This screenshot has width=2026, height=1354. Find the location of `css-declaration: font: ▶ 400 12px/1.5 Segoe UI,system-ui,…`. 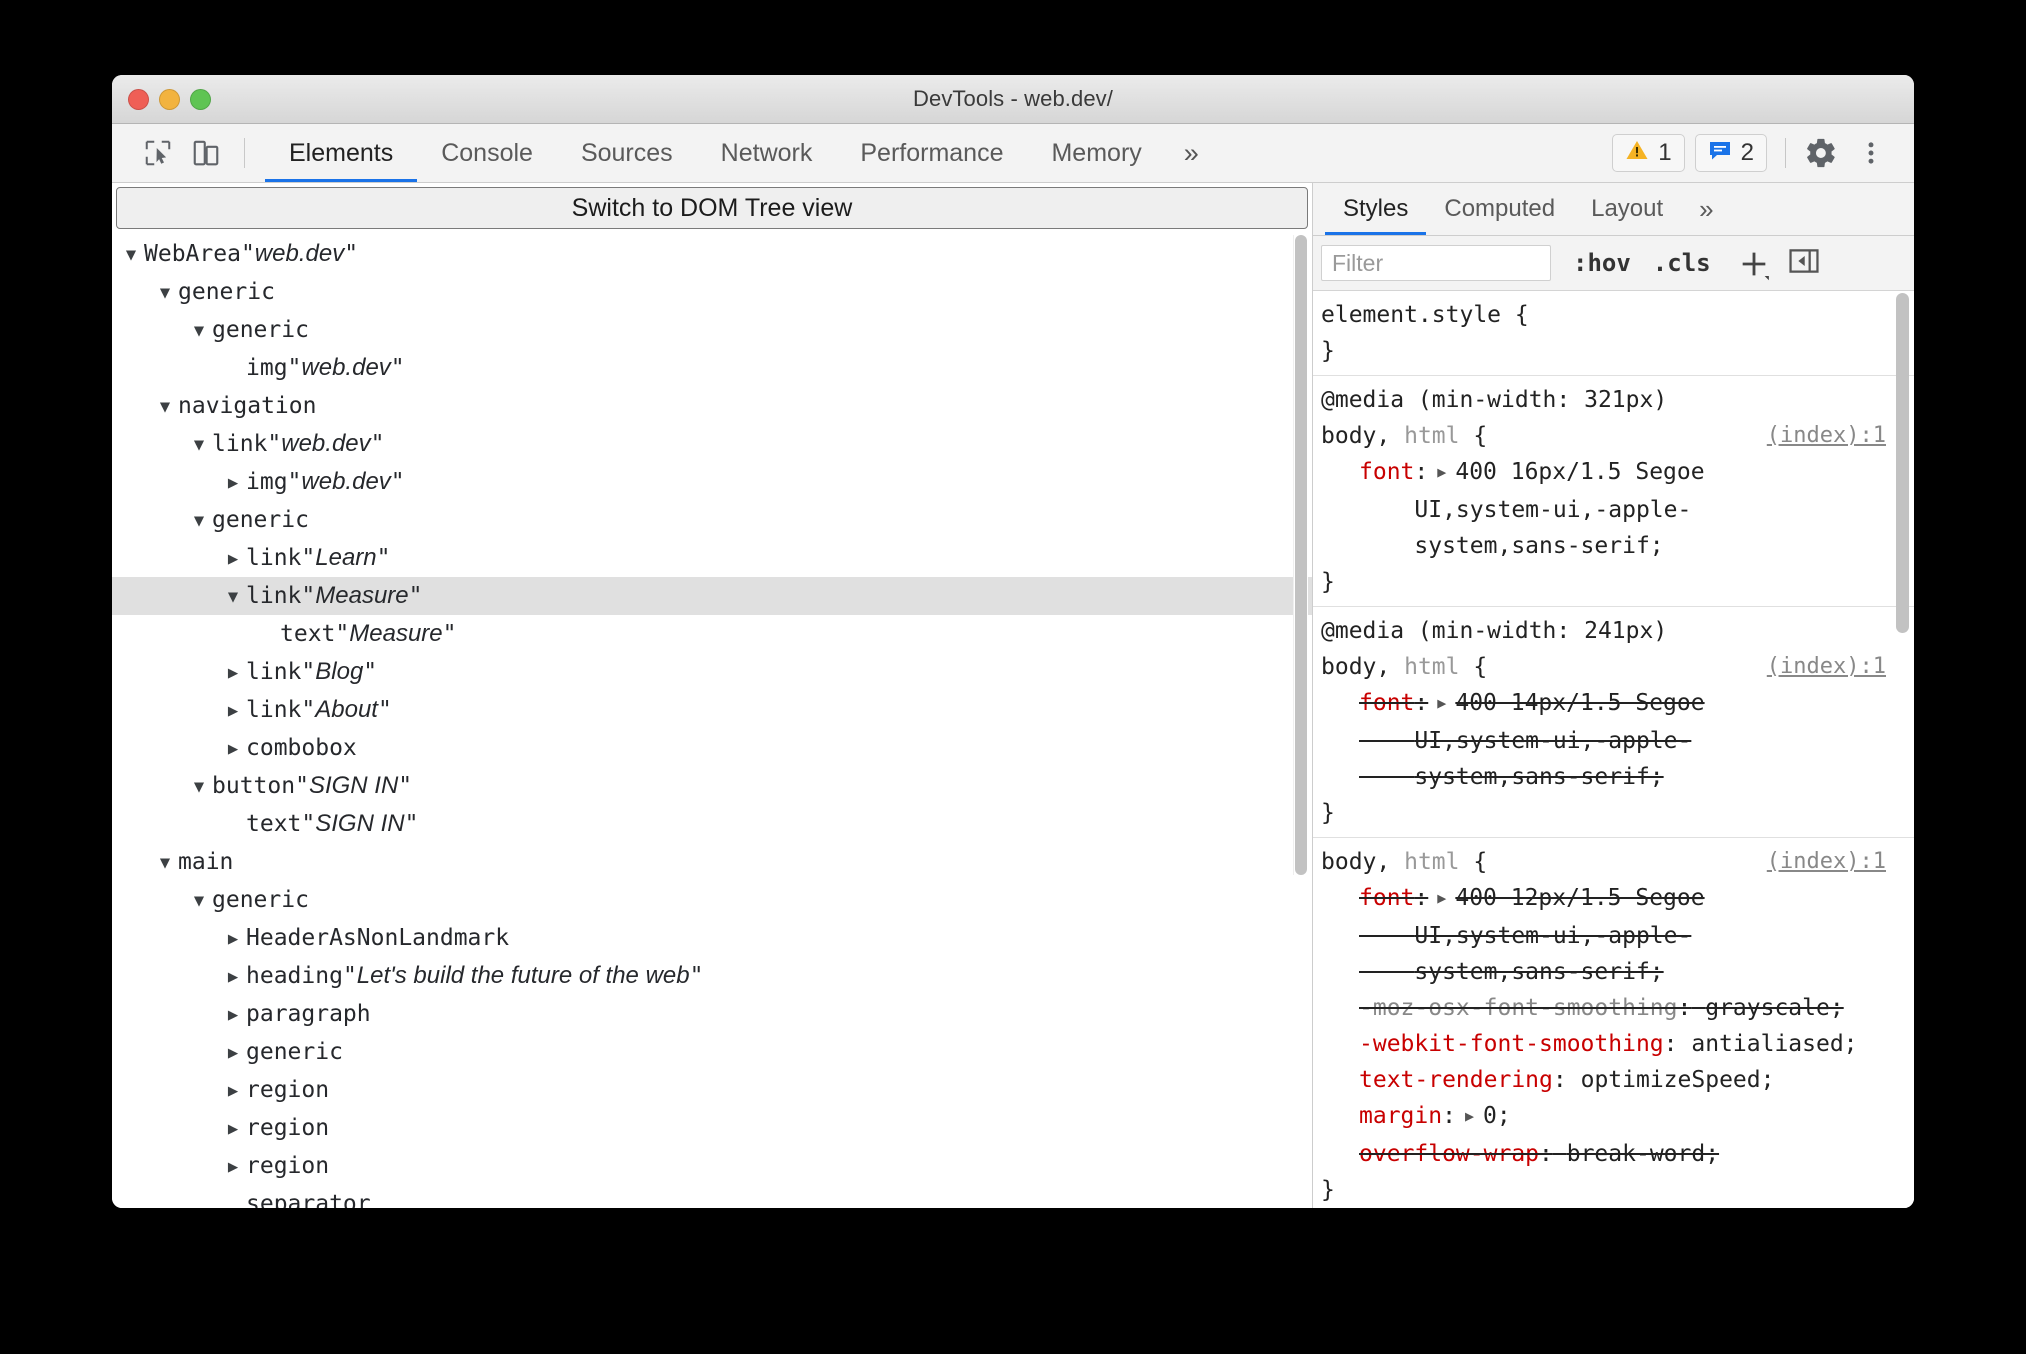

css-declaration: font: ▶ 400 12px/1.5 Segoe UI,system-ui,… is located at coordinates (1613, 935).